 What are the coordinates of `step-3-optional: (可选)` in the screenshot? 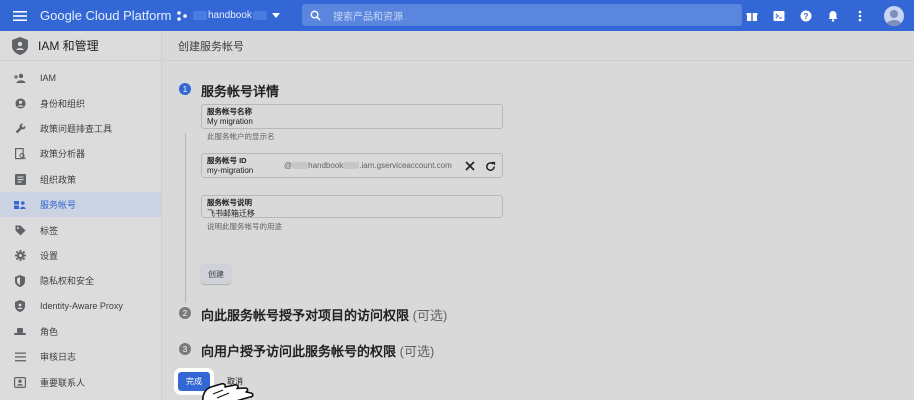 It's located at (417, 351).